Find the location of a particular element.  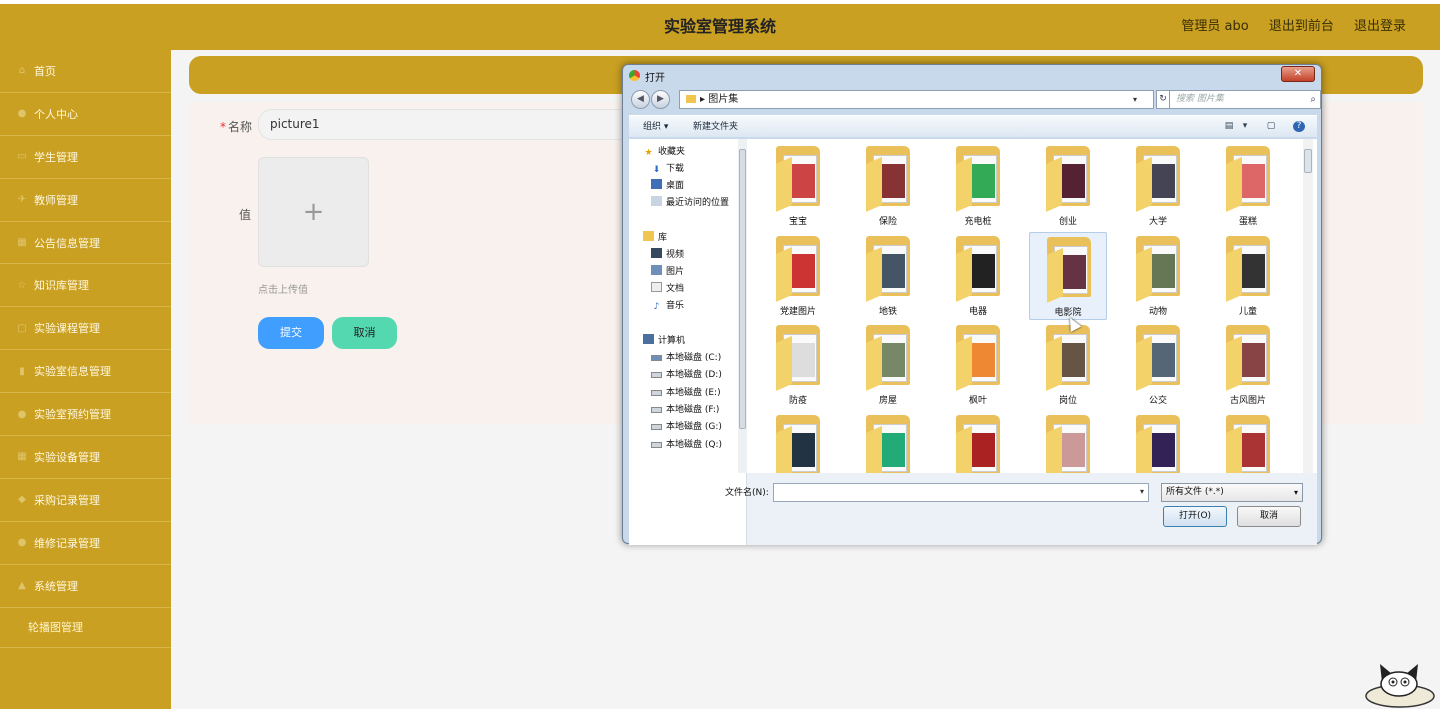

files-scrollbar is located at coordinates (1308, 306).